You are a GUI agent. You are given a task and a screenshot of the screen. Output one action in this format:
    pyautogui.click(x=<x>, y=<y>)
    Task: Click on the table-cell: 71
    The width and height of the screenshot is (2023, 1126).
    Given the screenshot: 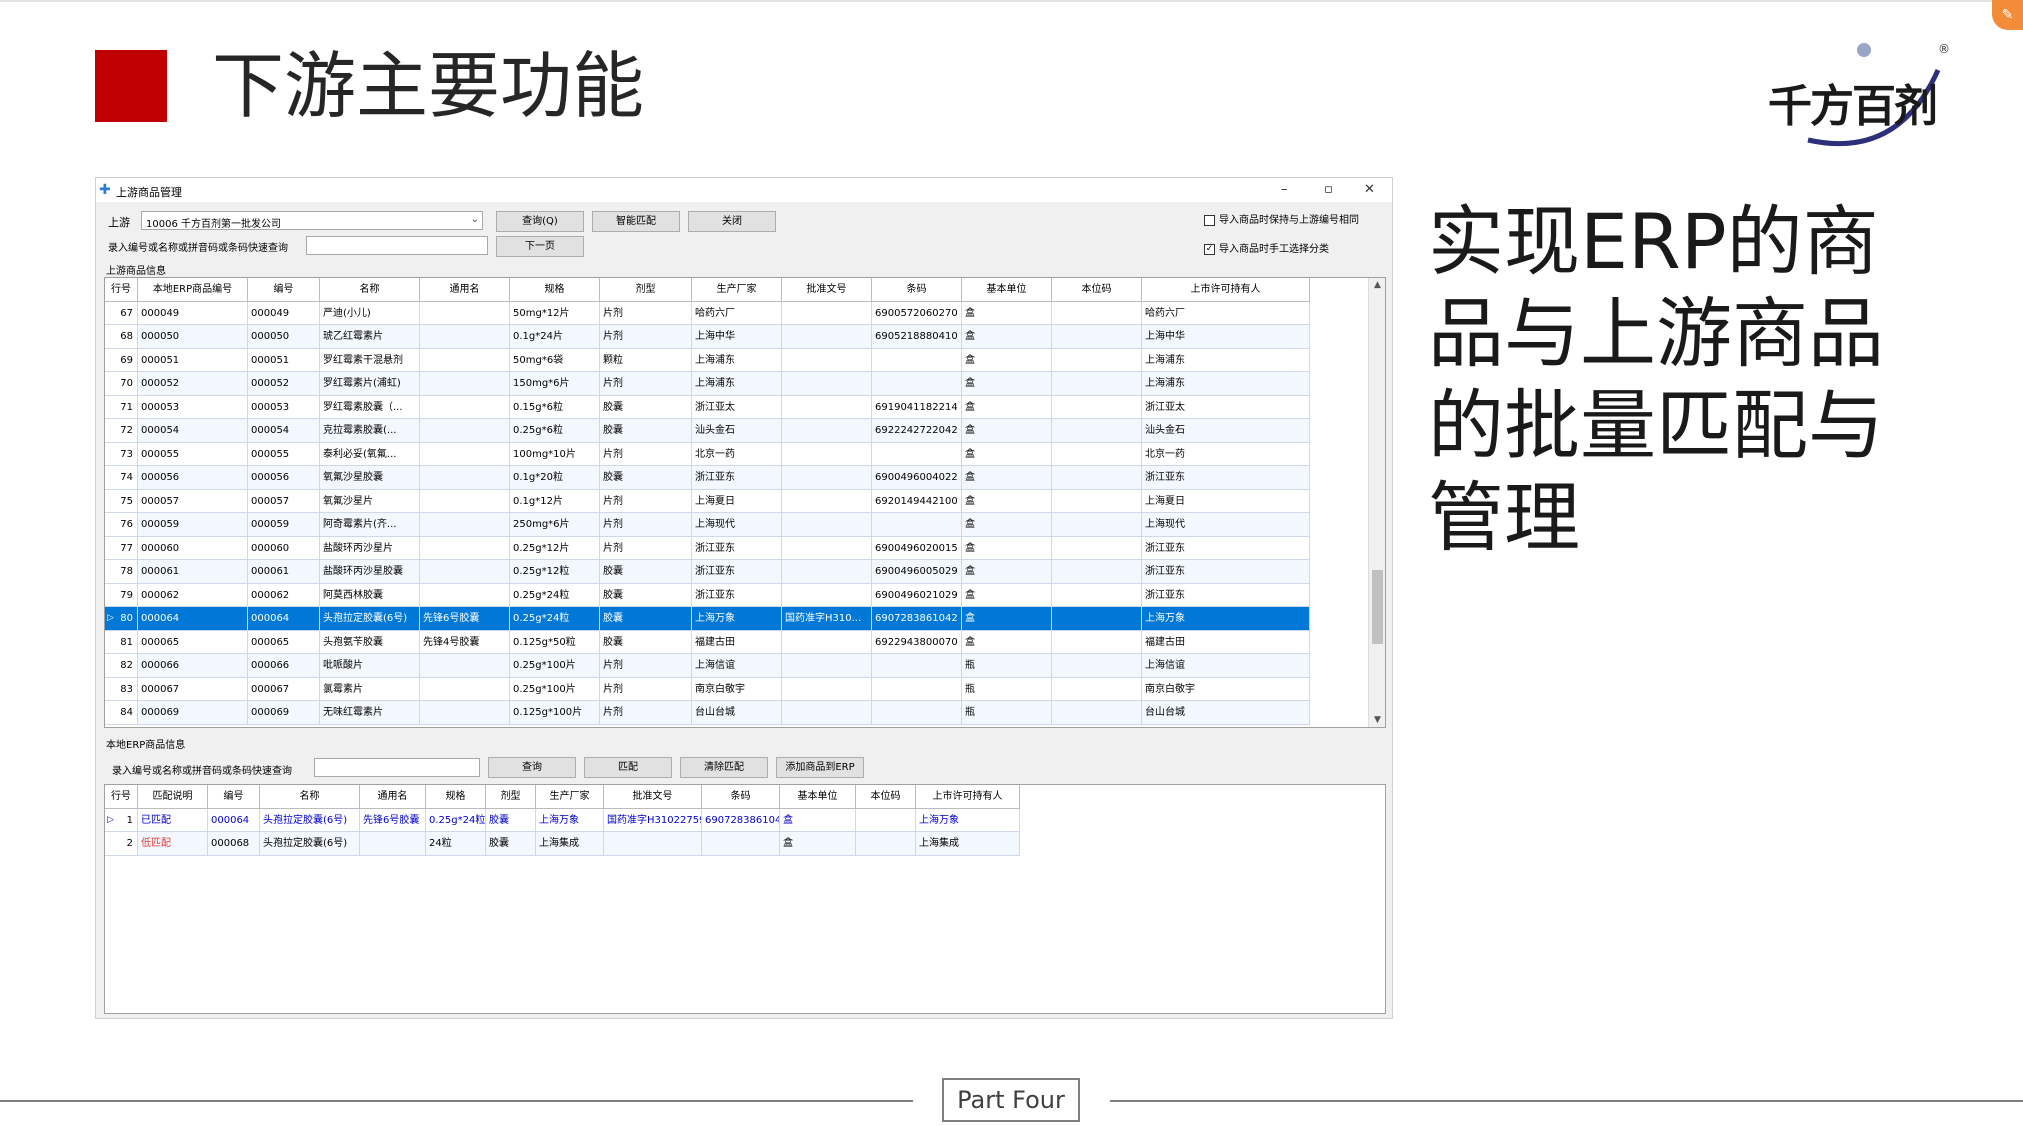 What is the action you would take?
    pyautogui.click(x=121, y=406)
    